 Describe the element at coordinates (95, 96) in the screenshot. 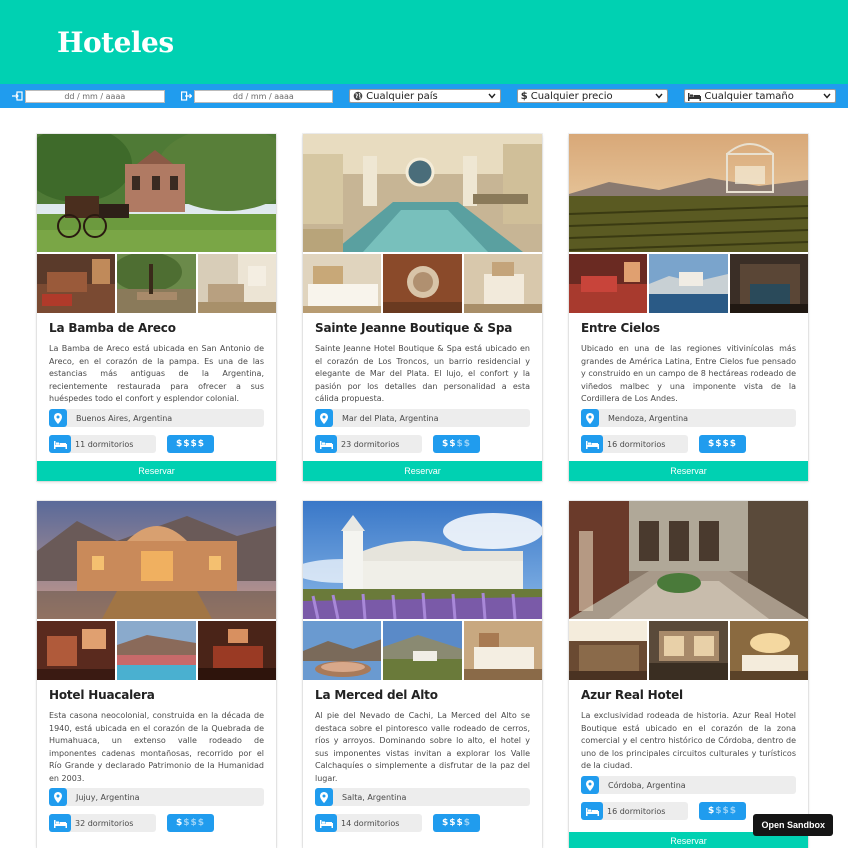

I see `date-from-input: dd / mm / aaaa` at that location.